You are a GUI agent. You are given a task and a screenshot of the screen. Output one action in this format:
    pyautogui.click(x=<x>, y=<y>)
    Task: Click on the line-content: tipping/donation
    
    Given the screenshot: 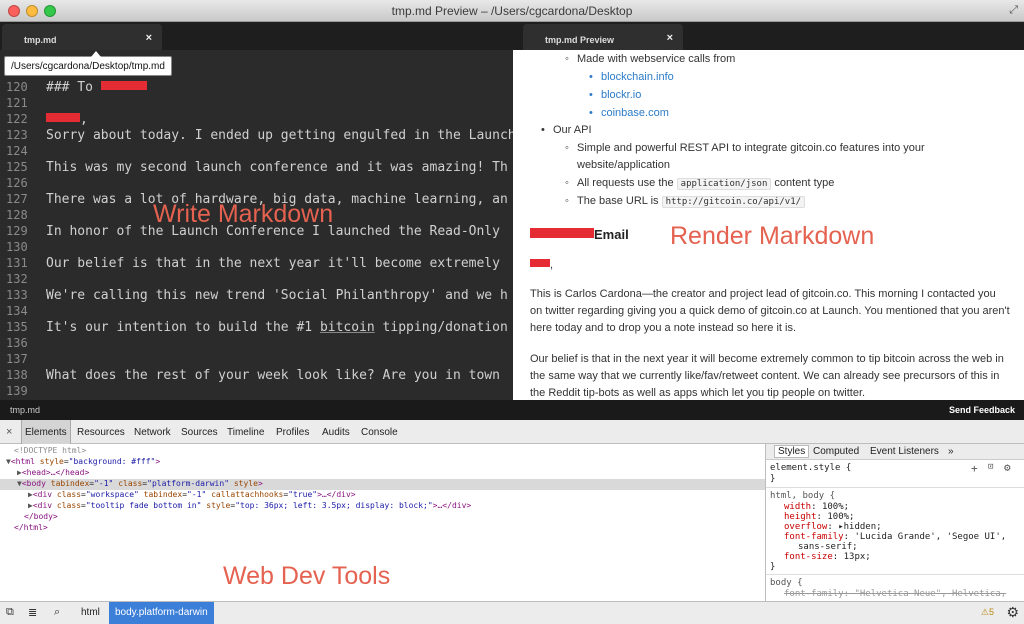 What is the action you would take?
    pyautogui.click(x=441, y=327)
    